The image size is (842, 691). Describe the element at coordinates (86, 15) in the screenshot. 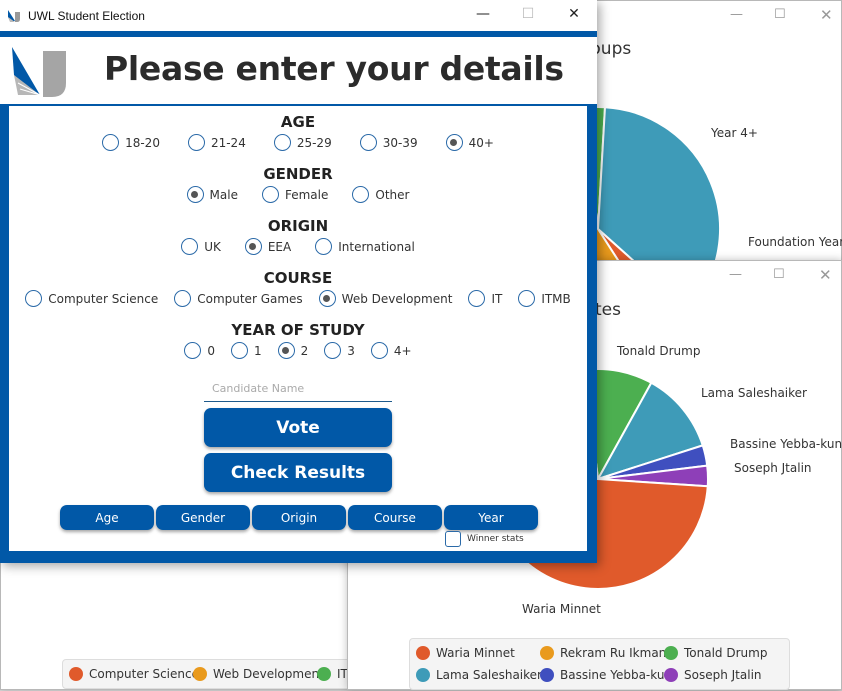

I see `window-title: UWL Student Election` at that location.